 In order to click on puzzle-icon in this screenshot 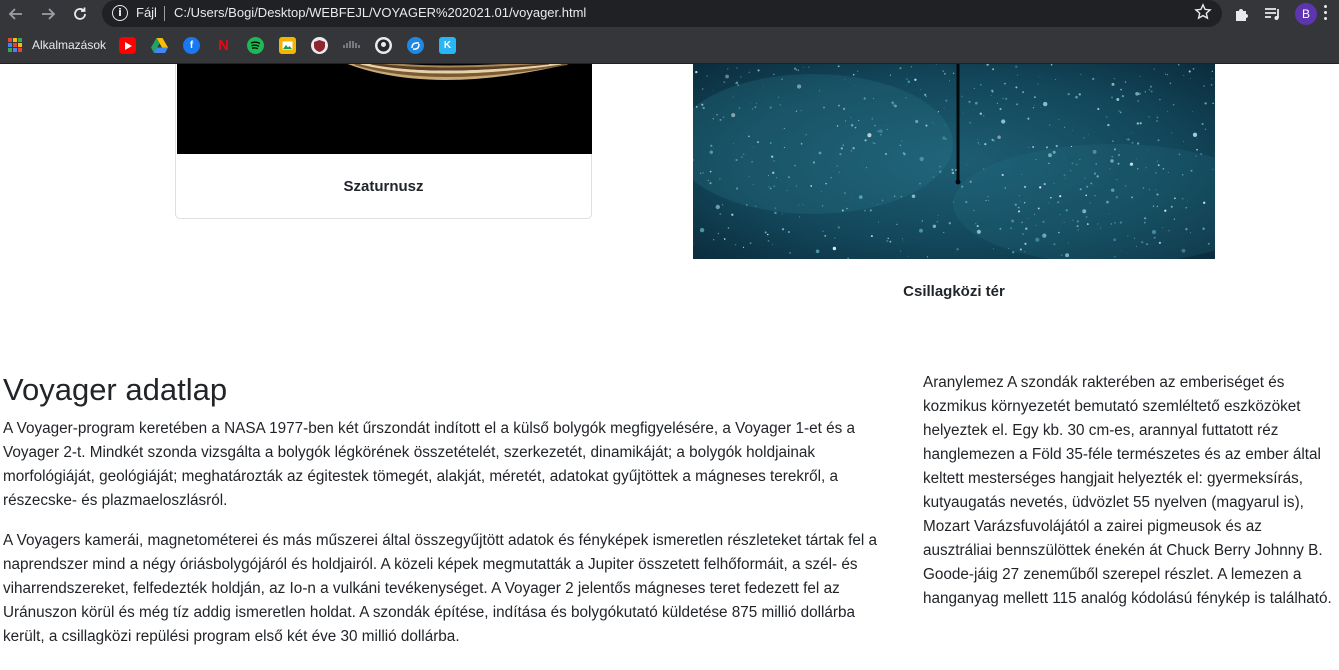, I will do `click(1242, 14)`.